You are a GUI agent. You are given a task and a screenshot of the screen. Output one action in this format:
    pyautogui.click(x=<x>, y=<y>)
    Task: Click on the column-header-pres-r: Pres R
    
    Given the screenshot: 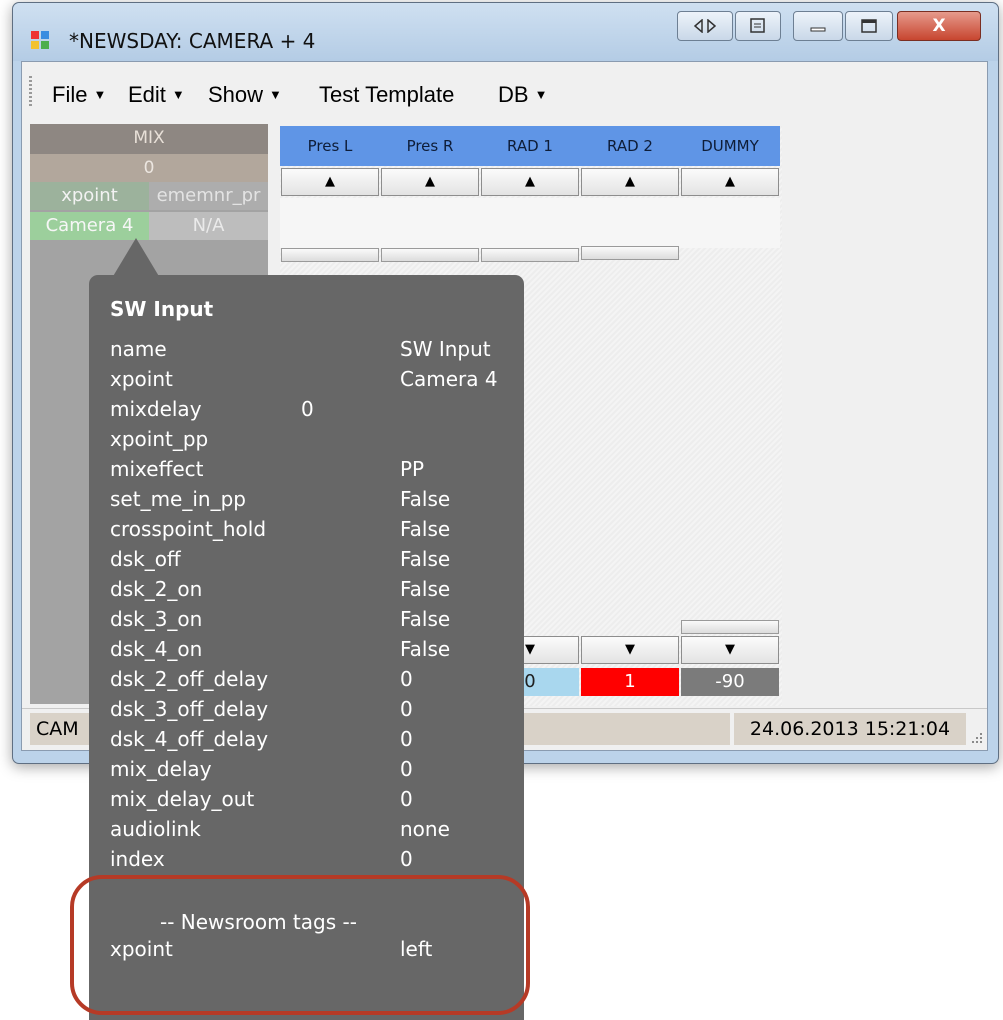 What is the action you would take?
    pyautogui.click(x=430, y=146)
    